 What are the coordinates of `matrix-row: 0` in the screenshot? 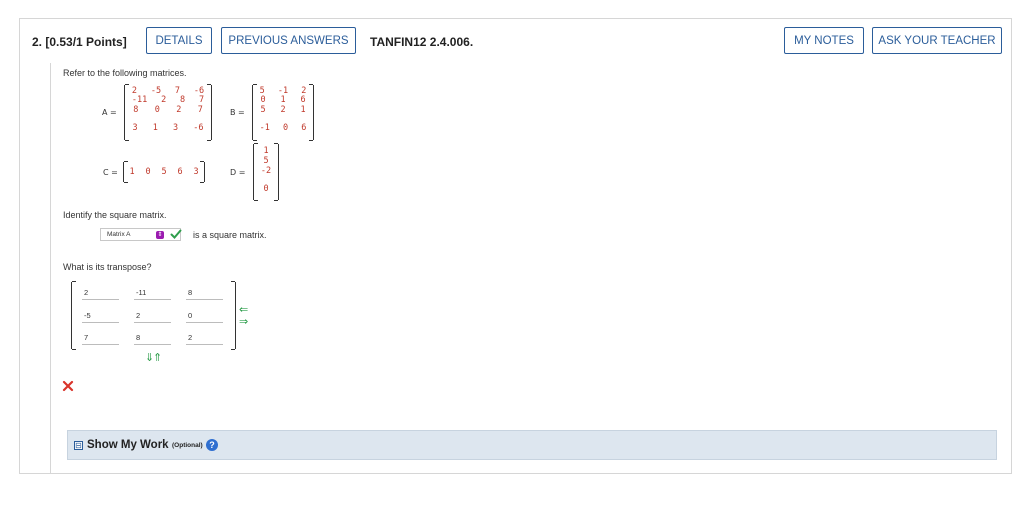 It's located at (266, 189).